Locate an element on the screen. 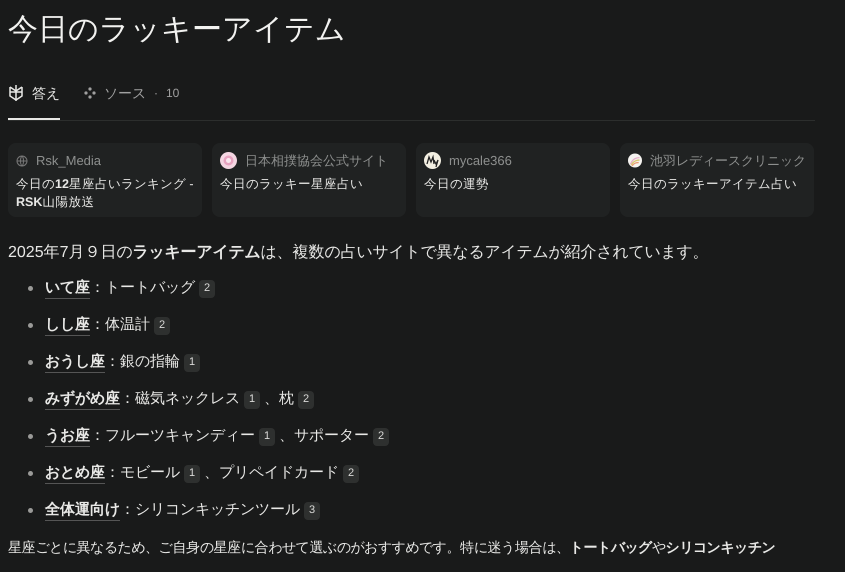 The image size is (845, 572). item-text: ：体温計 is located at coordinates (120, 325).